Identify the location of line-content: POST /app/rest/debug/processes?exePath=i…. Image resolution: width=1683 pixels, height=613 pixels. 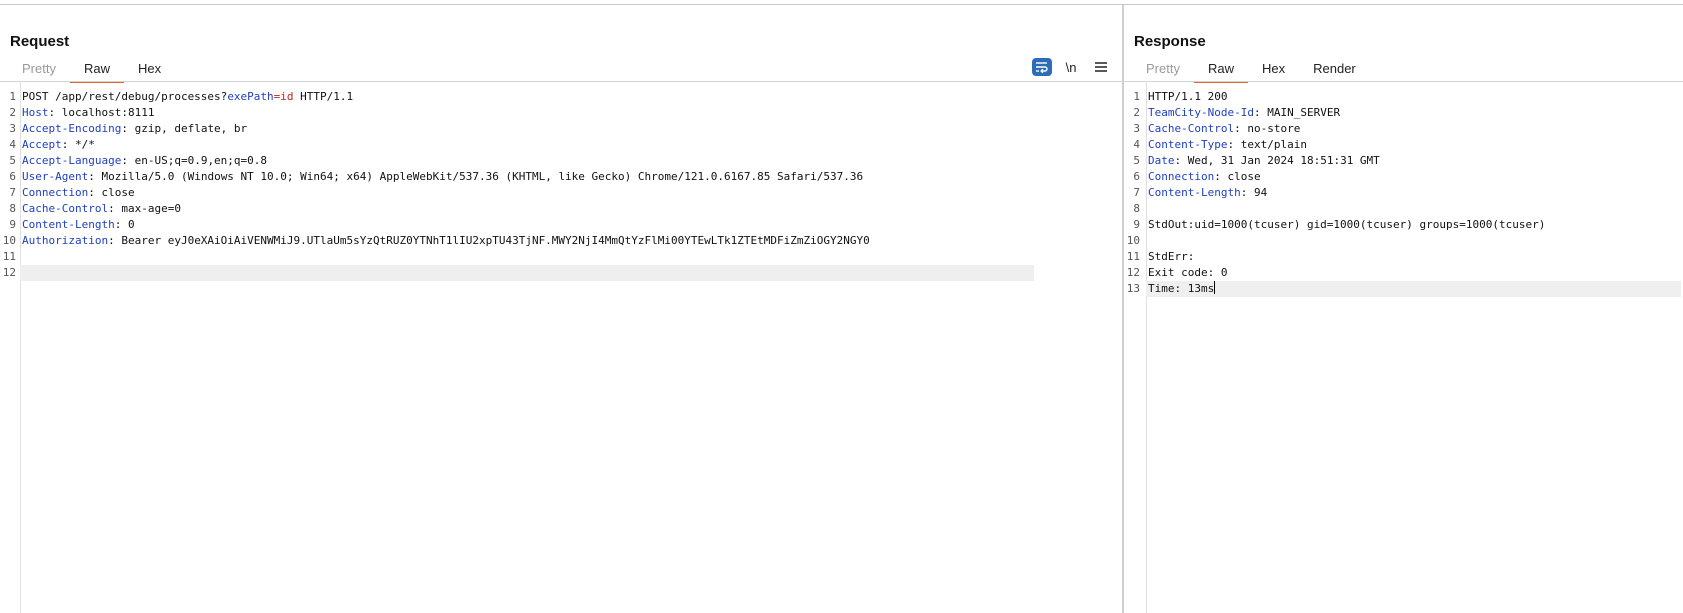
(187, 97).